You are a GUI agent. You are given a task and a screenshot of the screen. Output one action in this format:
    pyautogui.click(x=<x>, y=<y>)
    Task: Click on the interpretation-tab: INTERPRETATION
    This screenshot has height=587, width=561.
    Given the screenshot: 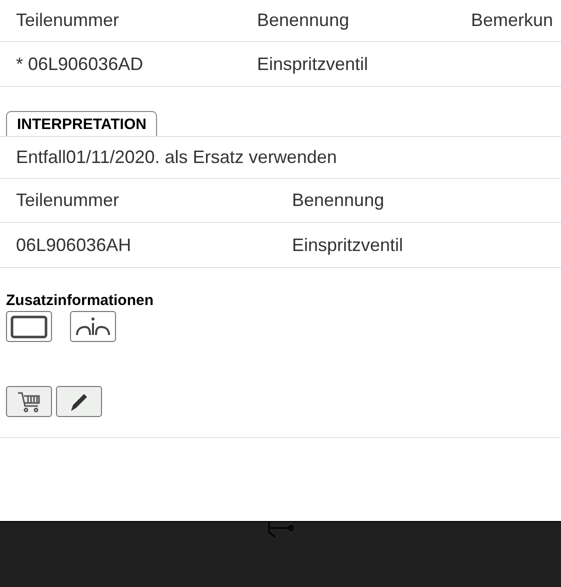 What is the action you would take?
    pyautogui.click(x=82, y=123)
    